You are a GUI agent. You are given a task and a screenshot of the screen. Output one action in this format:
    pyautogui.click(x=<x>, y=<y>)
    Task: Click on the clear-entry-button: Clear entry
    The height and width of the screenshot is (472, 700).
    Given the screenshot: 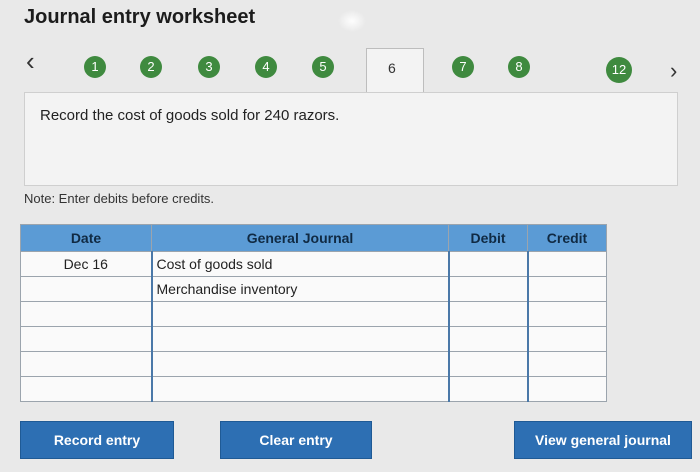 What is the action you would take?
    pyautogui.click(x=296, y=440)
    